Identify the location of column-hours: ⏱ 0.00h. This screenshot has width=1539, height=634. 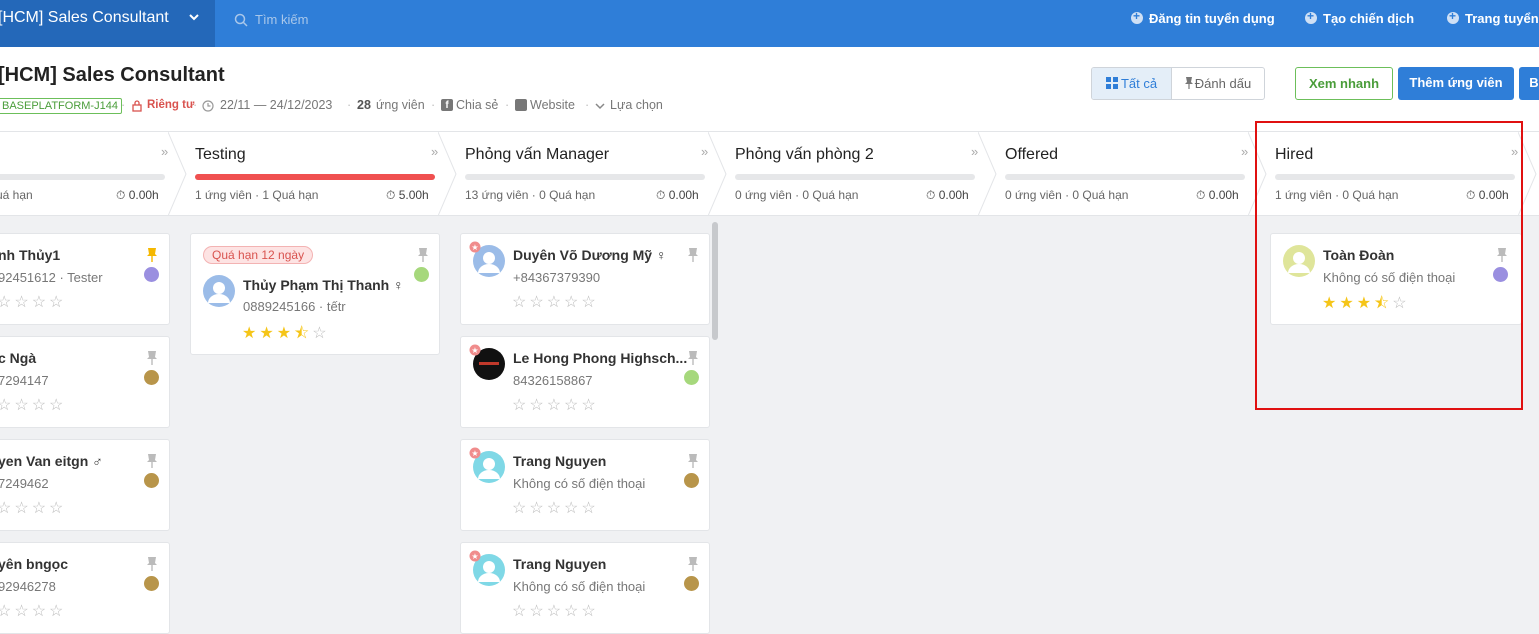
(947, 195).